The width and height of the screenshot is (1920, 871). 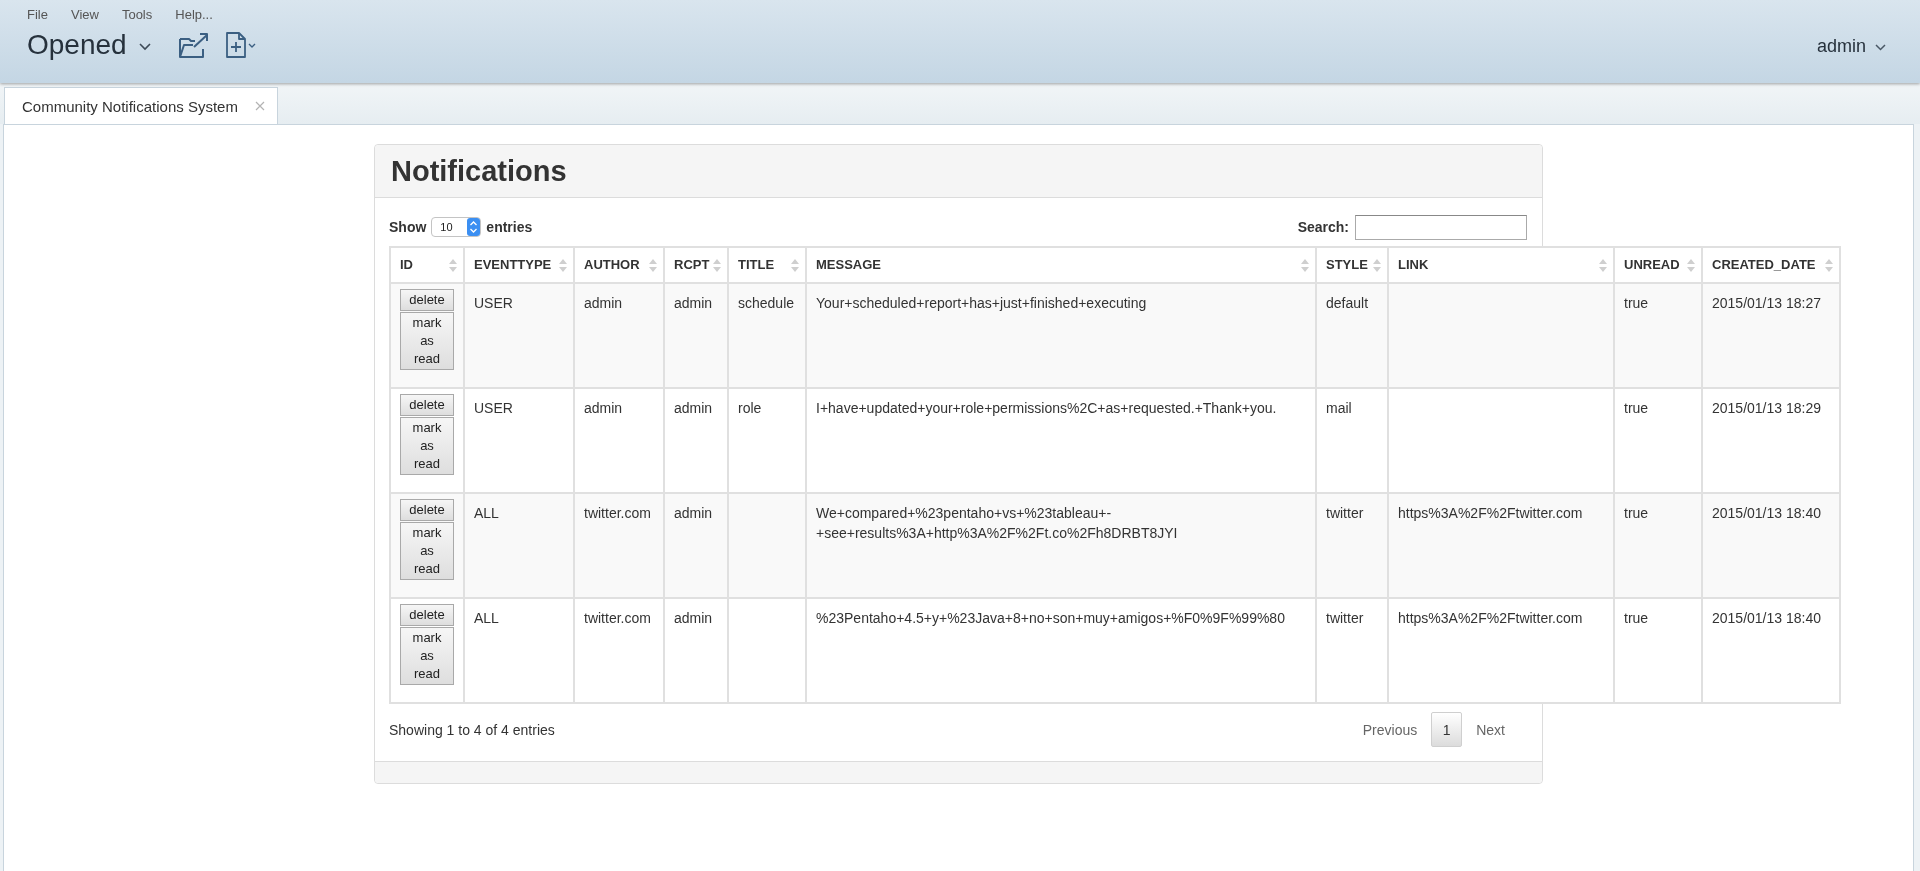 What do you see at coordinates (1352, 440) in the screenshot?
I see `table-cell: mail` at bounding box center [1352, 440].